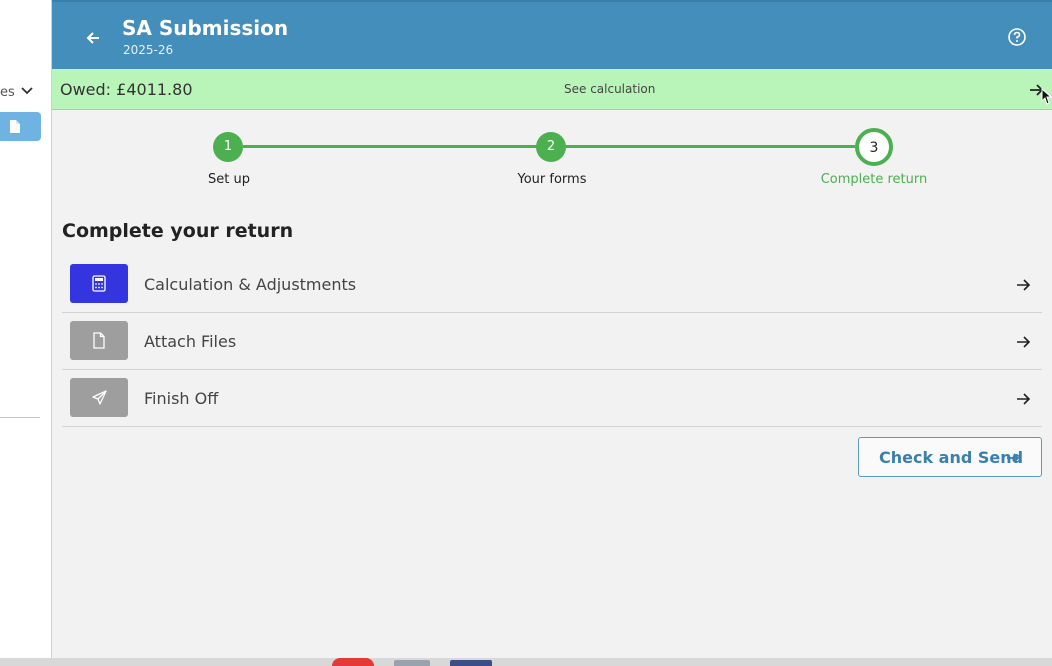 The image size is (1052, 666). I want to click on check-and-send-button: Check and Send, so click(950, 457).